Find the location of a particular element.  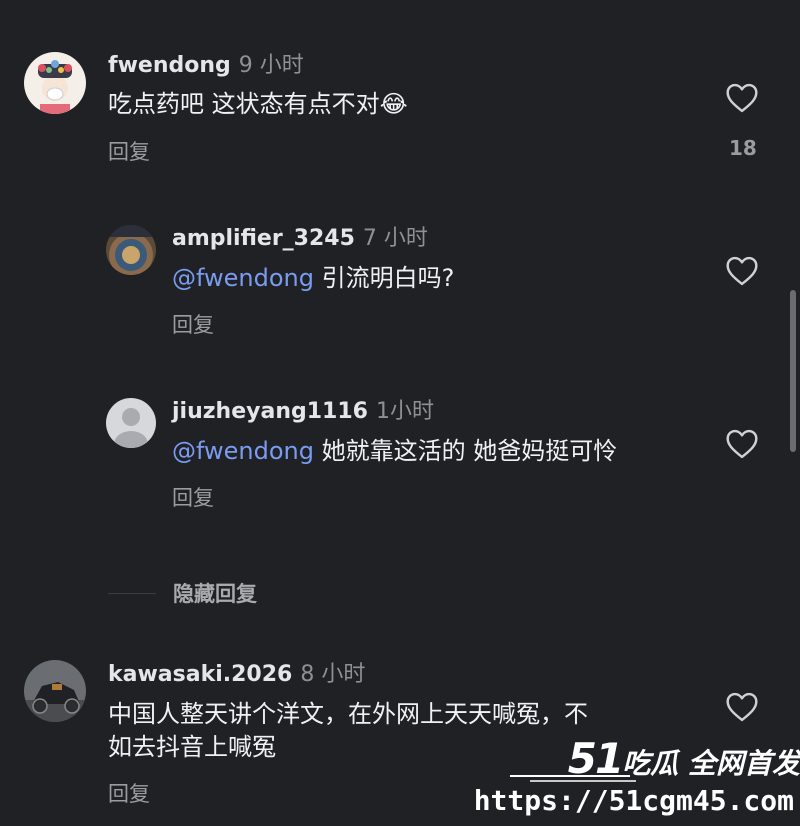

like-count: 18 is located at coordinates (743, 148).